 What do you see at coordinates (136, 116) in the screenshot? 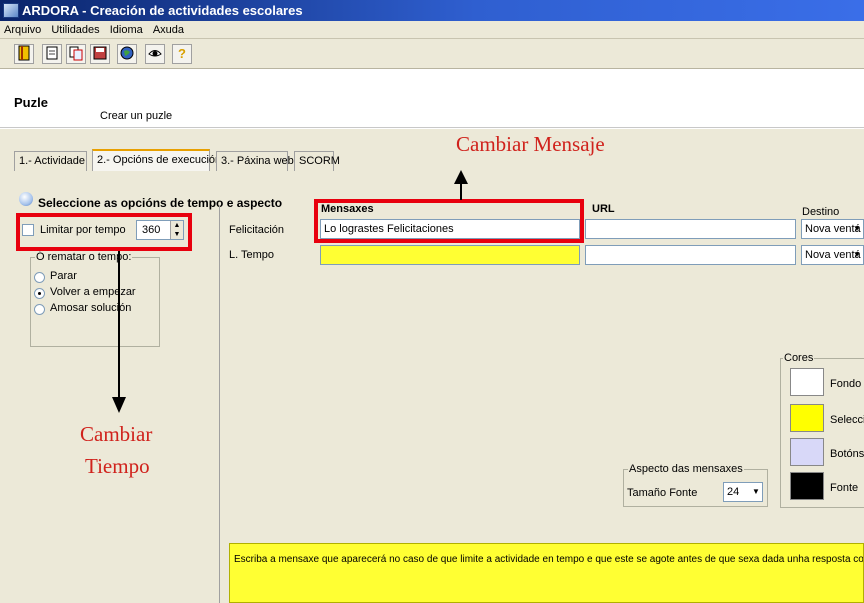
I see `page-subtitle: Crear un puzle` at bounding box center [136, 116].